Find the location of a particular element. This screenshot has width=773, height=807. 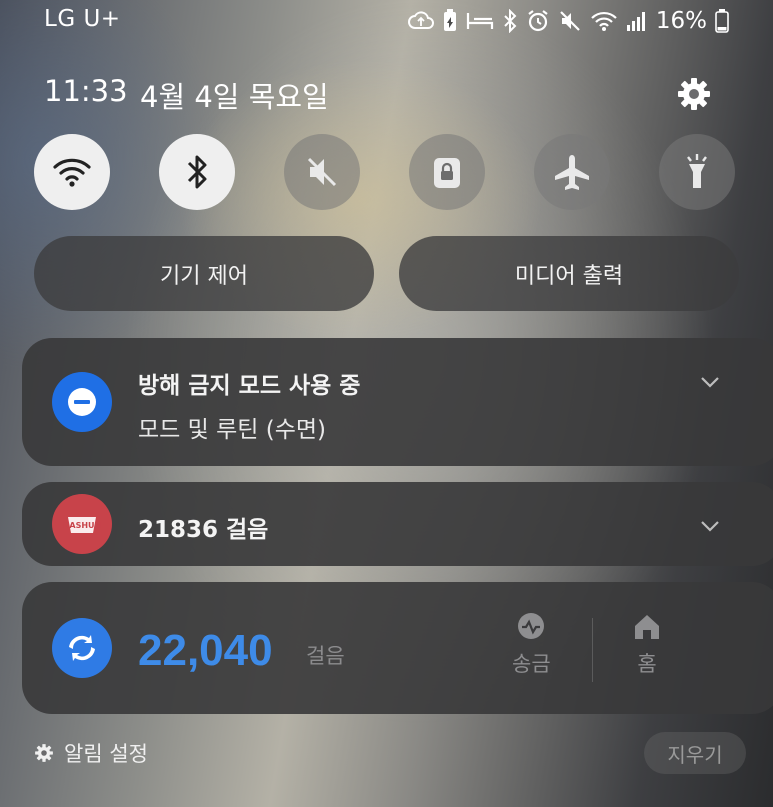

transfer-button: 송금 is located at coordinates (531, 645).